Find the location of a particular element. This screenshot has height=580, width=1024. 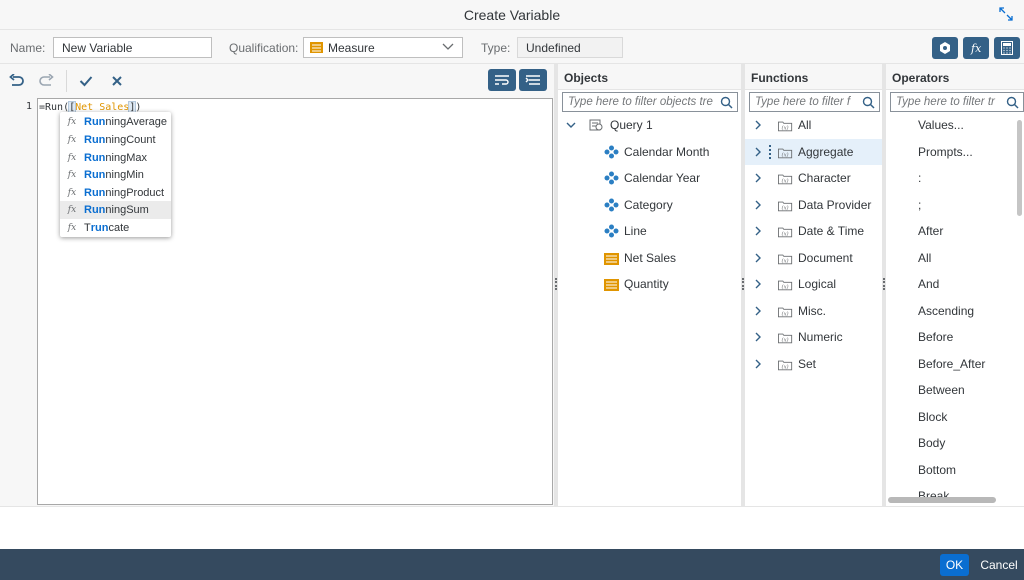

operator-item: And is located at coordinates (951, 284).